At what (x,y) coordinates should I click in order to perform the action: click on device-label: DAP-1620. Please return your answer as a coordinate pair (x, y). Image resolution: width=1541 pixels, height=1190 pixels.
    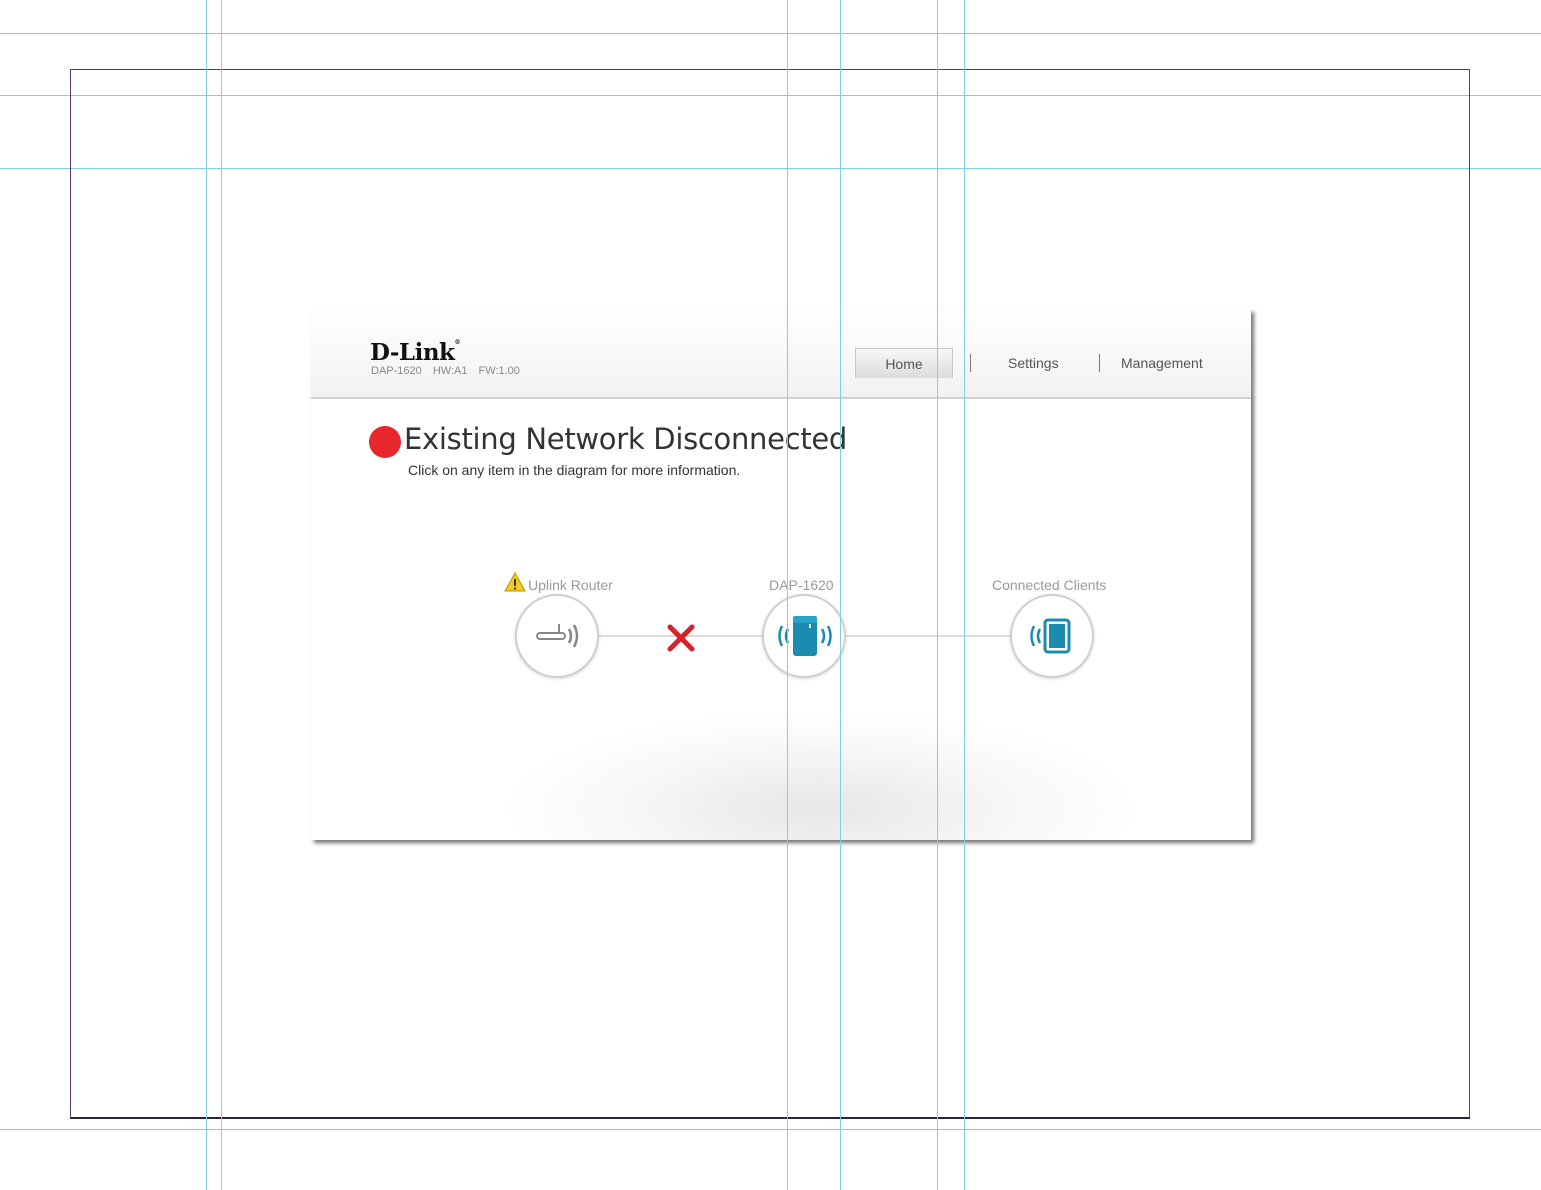
    Looking at the image, I should click on (801, 585).